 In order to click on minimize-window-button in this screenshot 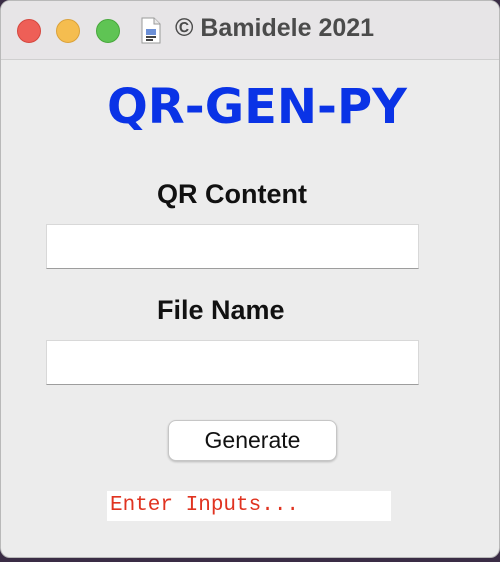, I will do `click(68, 31)`.